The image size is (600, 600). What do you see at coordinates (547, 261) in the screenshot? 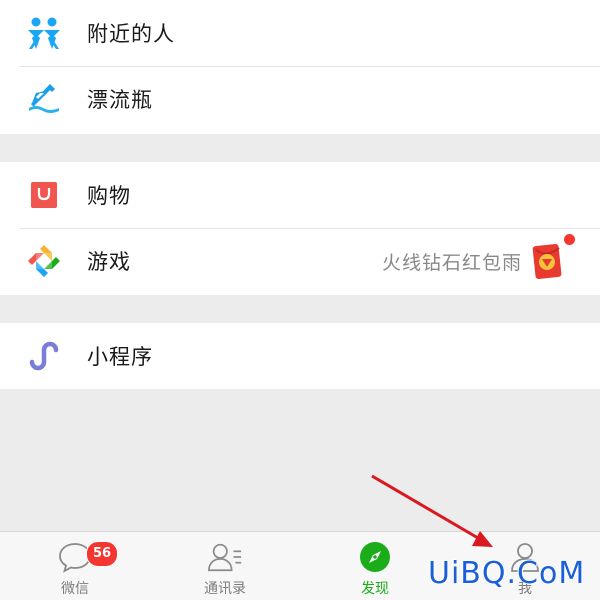
I see `red-envelope-icon` at bounding box center [547, 261].